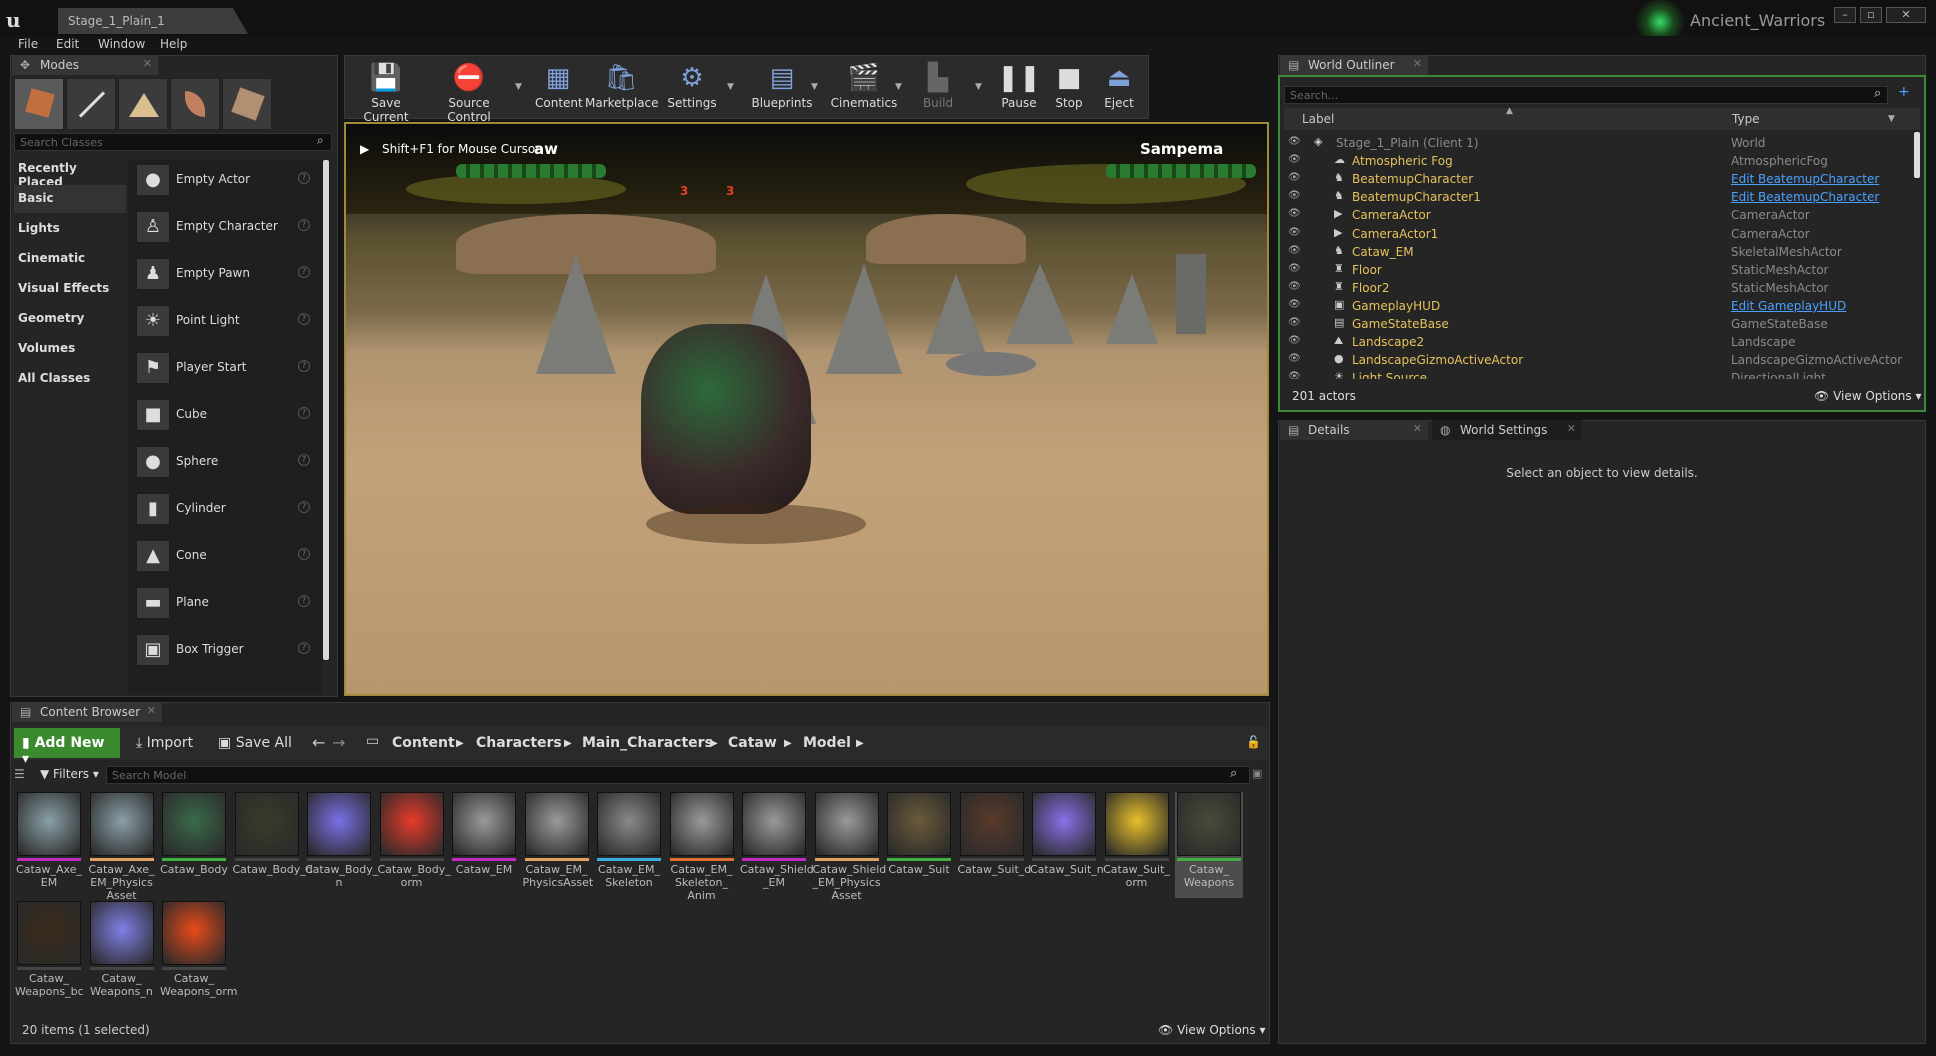 The height and width of the screenshot is (1056, 1936). Describe the element at coordinates (225, 415) in the screenshot. I see `place-cube: ■ Cube?` at that location.